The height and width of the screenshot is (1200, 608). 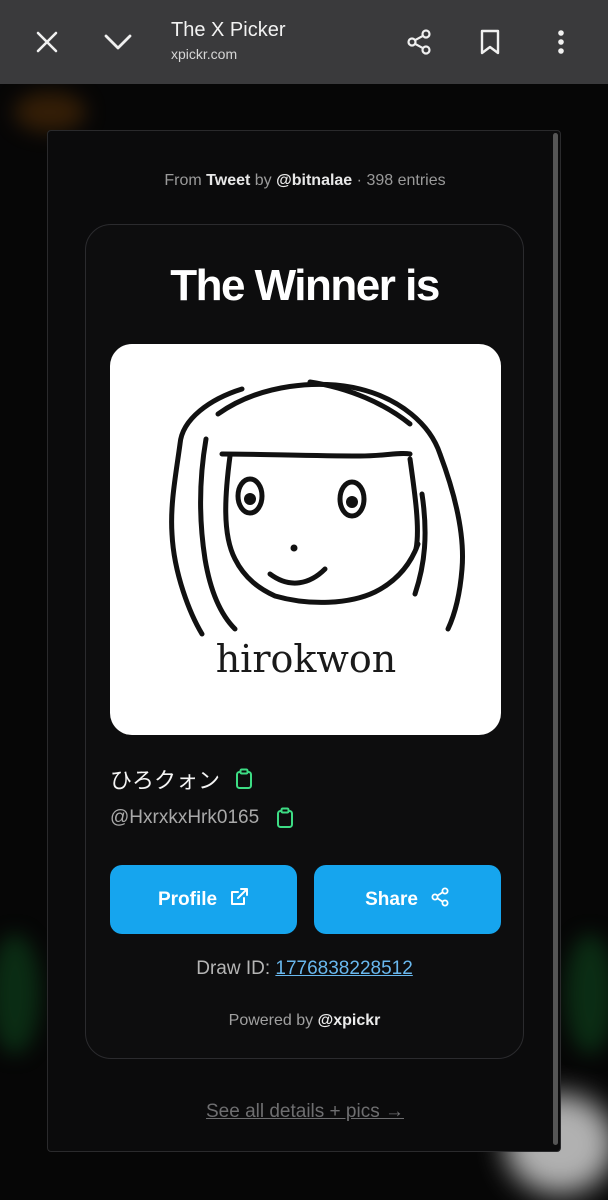 What do you see at coordinates (47, 42) in the screenshot?
I see `close-icon` at bounding box center [47, 42].